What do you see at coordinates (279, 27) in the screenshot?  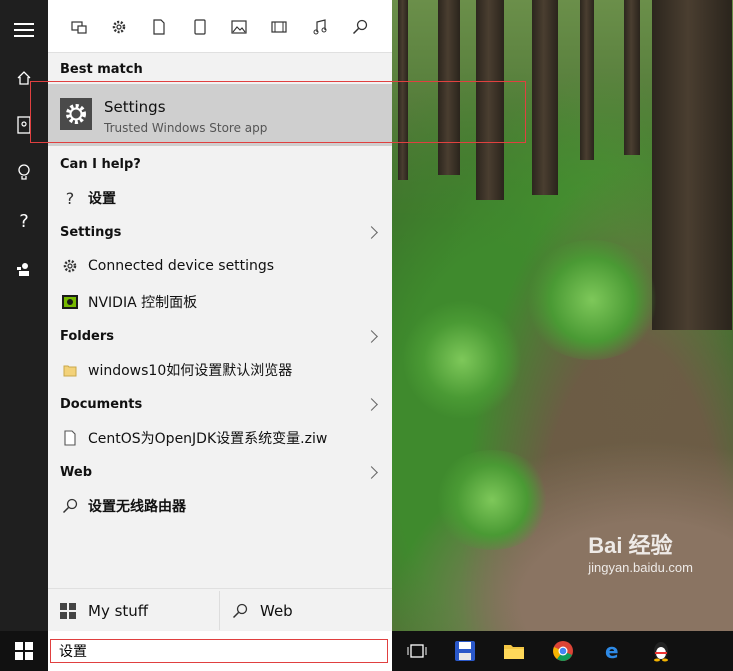 I see `videos-icon` at bounding box center [279, 27].